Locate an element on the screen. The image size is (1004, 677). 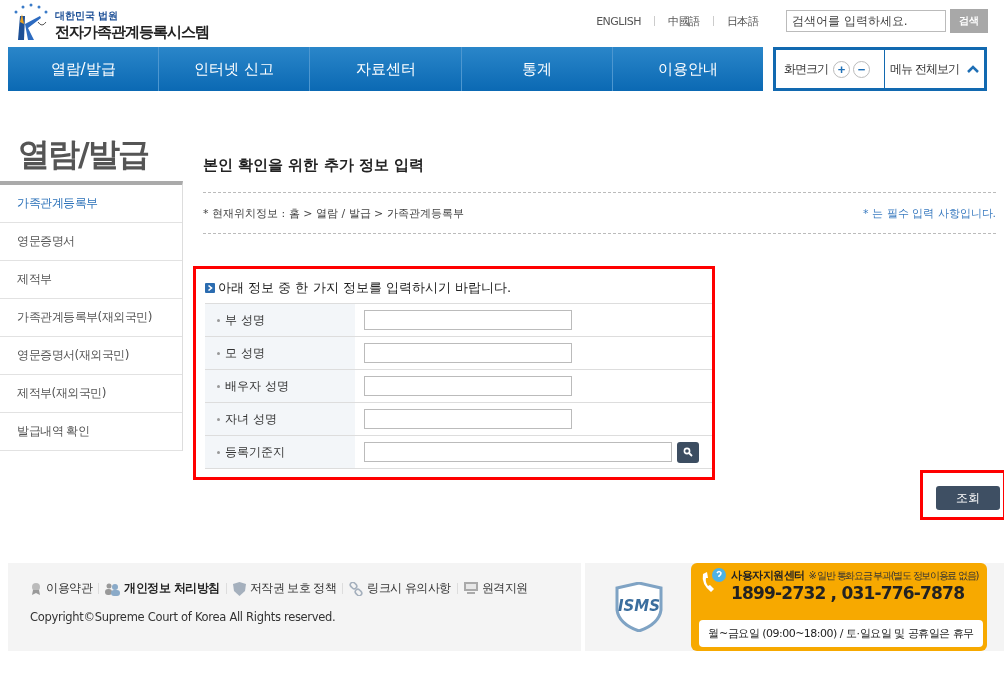
footer-link: 이용약관 is located at coordinates (61, 588).